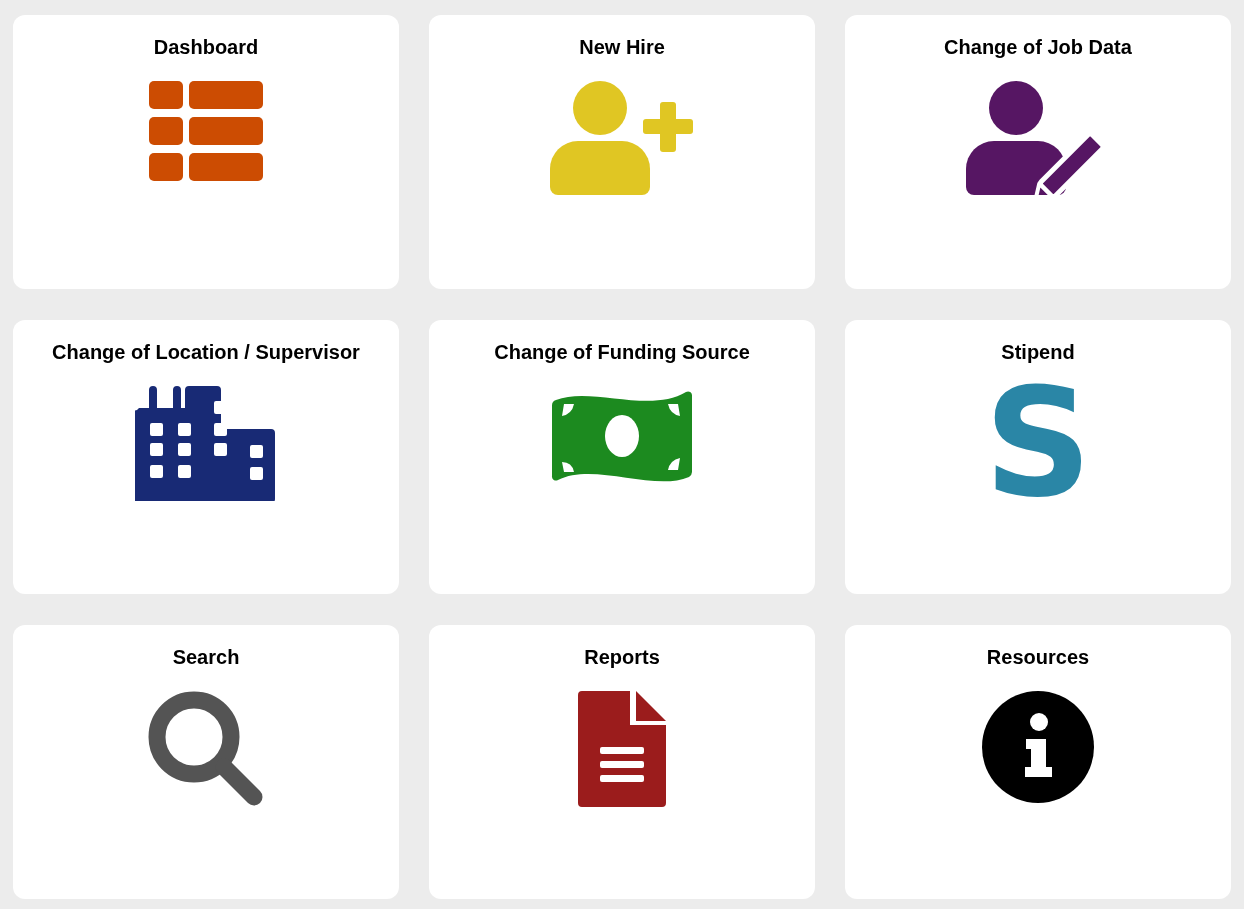  Describe the element at coordinates (622, 762) in the screenshot. I see `tile-card: Reports` at that location.